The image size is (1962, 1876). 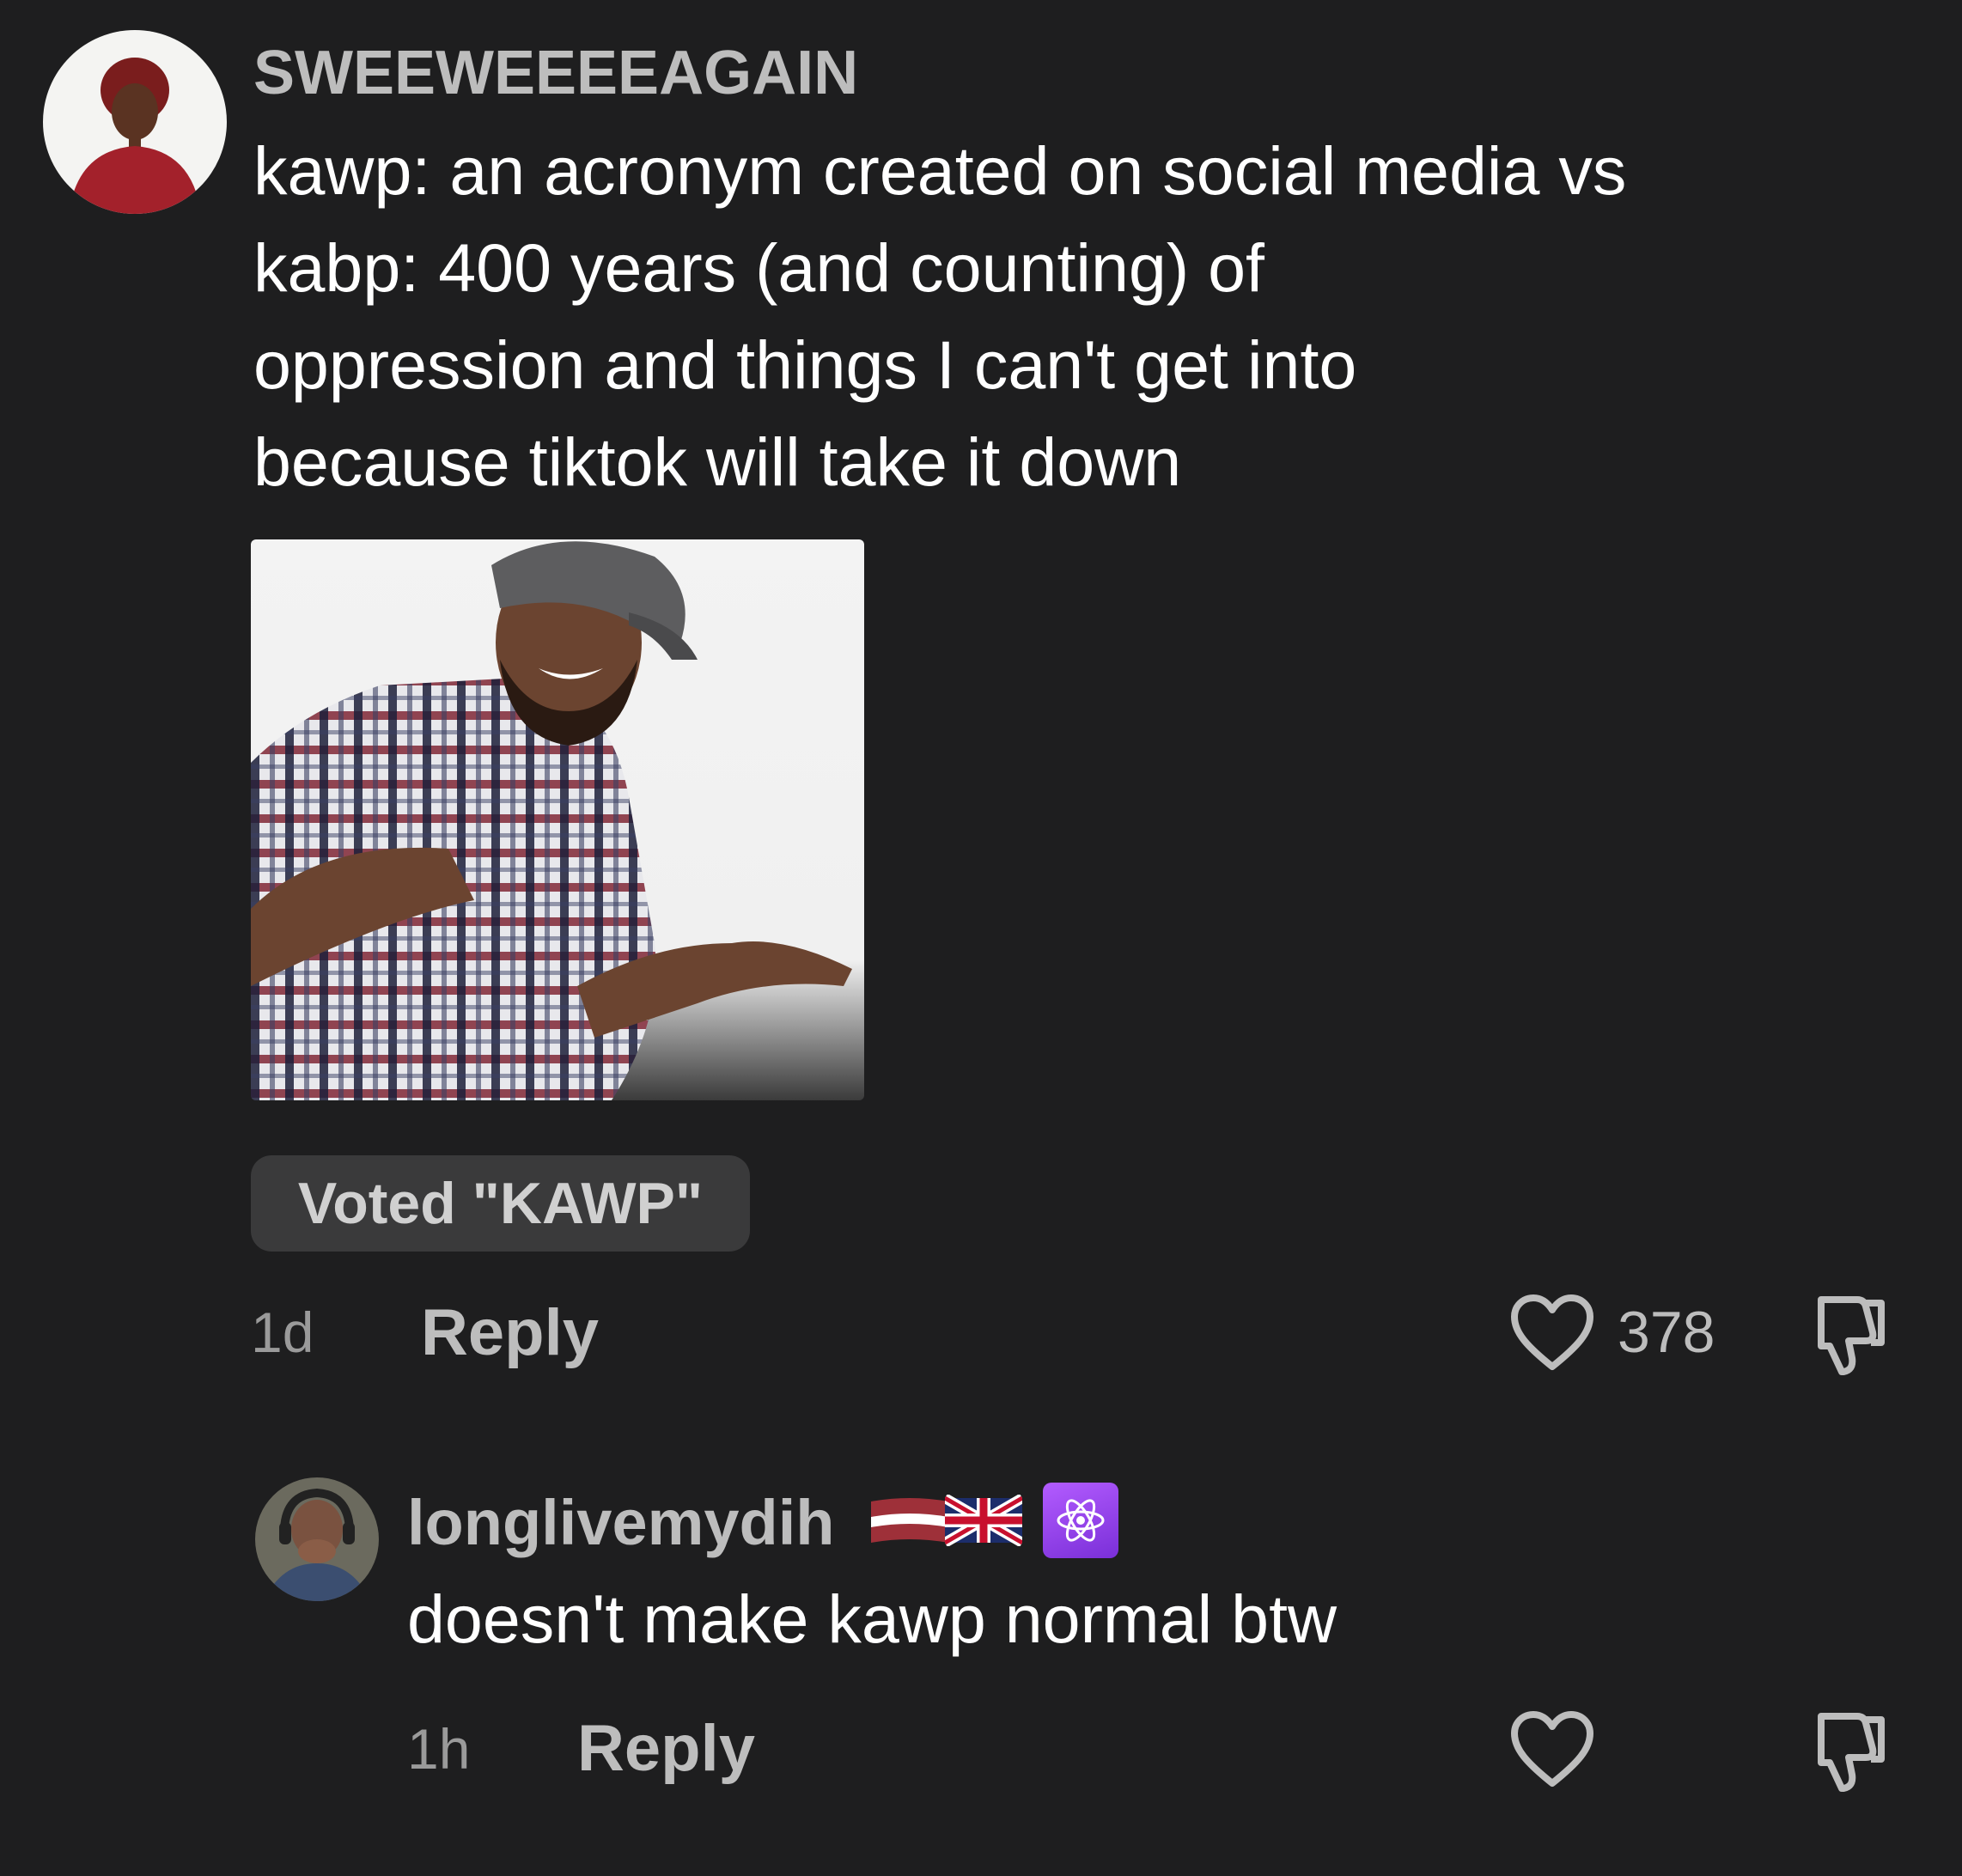 I want to click on uk-flag-icon, so click(x=984, y=1520).